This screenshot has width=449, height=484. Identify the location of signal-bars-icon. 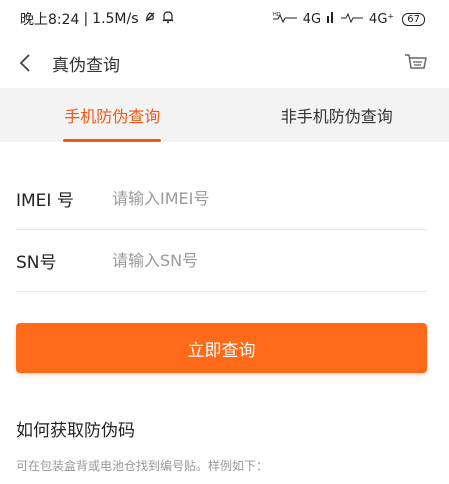
(331, 19).